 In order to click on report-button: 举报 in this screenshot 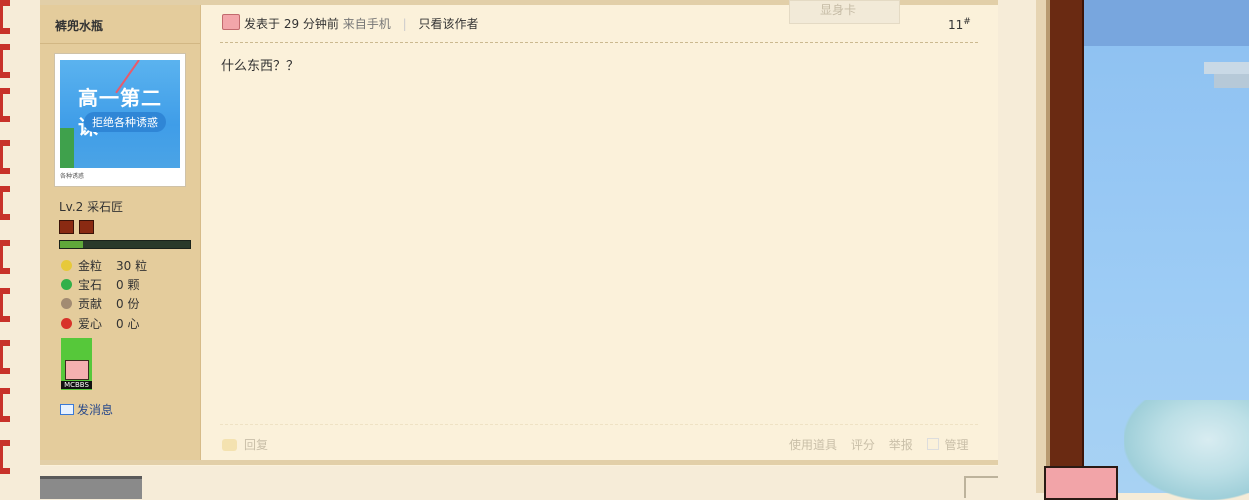, I will do `click(901, 445)`.